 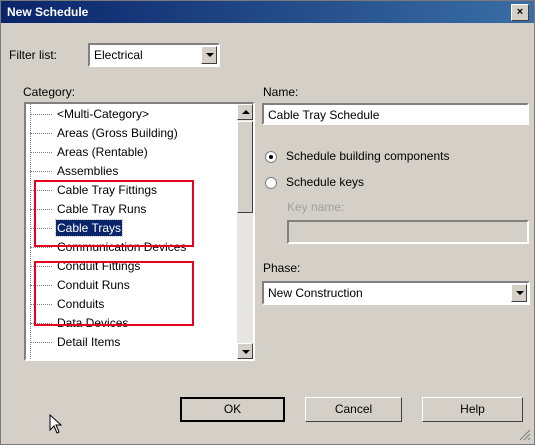 What do you see at coordinates (525, 435) in the screenshot?
I see `resize-grip-icon` at bounding box center [525, 435].